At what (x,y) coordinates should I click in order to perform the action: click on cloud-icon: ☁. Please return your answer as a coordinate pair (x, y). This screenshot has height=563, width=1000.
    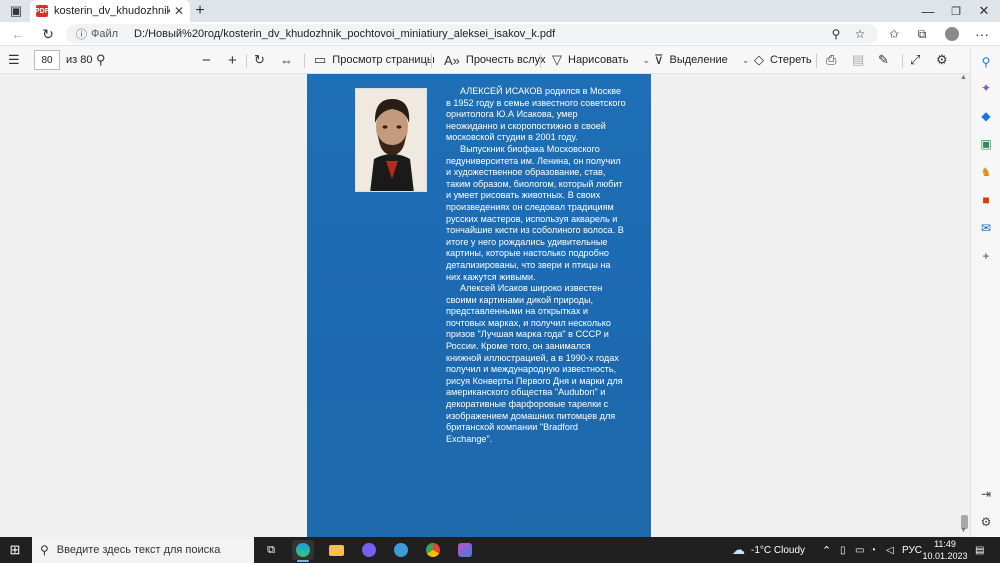
    Looking at the image, I should click on (738, 549).